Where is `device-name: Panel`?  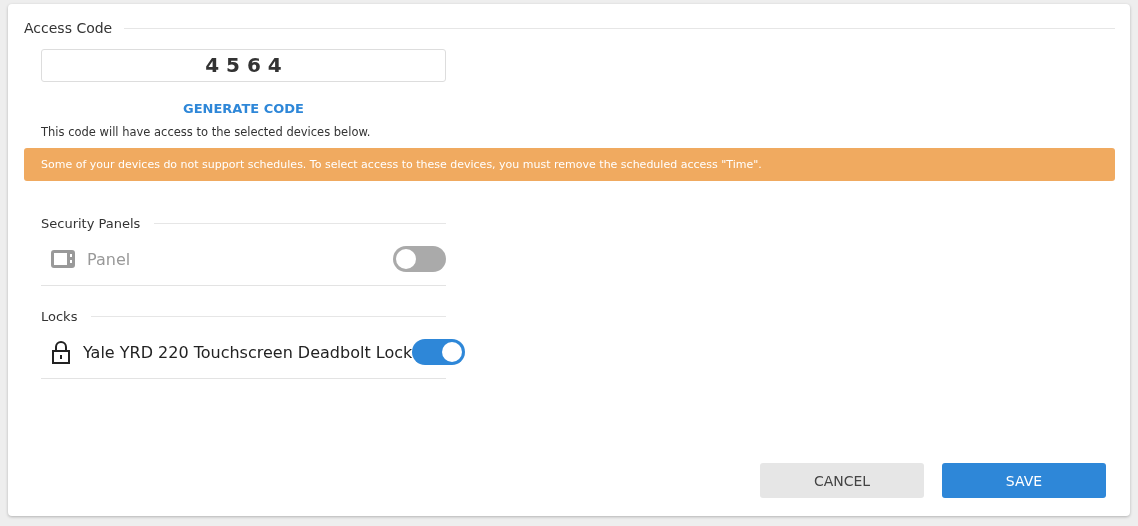 device-name: Panel is located at coordinates (109, 259).